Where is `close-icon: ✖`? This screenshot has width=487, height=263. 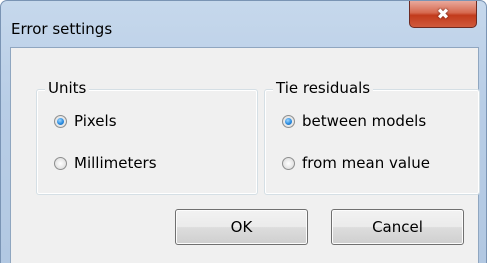
close-icon: ✖ is located at coordinates (443, 14).